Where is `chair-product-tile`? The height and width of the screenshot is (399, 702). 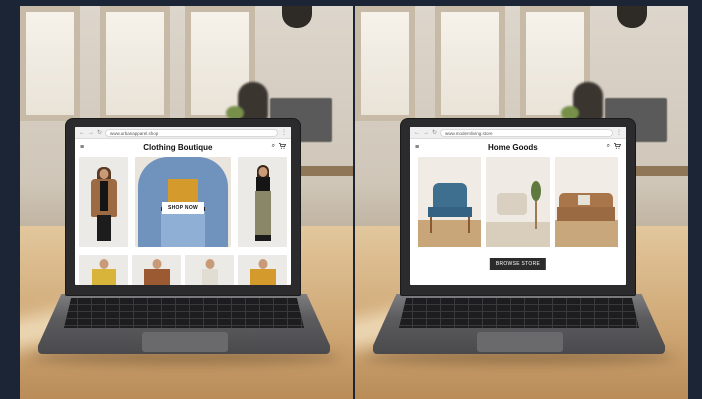
chair-product-tile is located at coordinates (518, 202).